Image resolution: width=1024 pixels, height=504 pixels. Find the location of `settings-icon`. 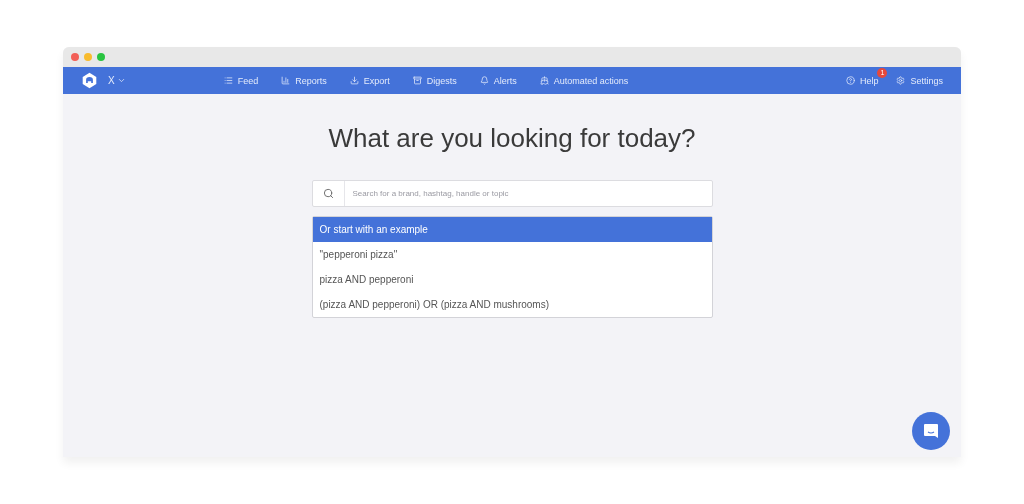

settings-icon is located at coordinates (901, 80).